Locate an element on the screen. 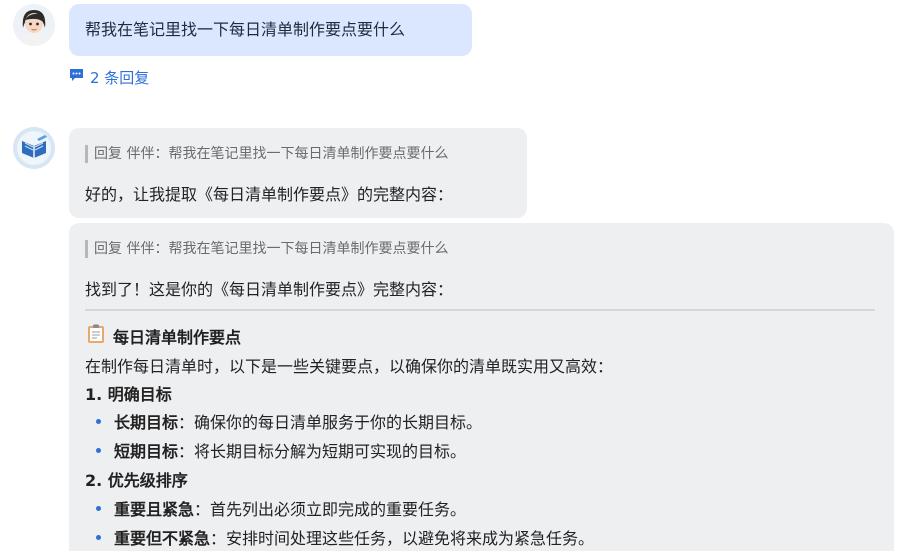 The width and height of the screenshot is (915, 551). item-desc: ：安排时间处理这些任务，以避免将来成为紧急任务。 is located at coordinates (402, 538).